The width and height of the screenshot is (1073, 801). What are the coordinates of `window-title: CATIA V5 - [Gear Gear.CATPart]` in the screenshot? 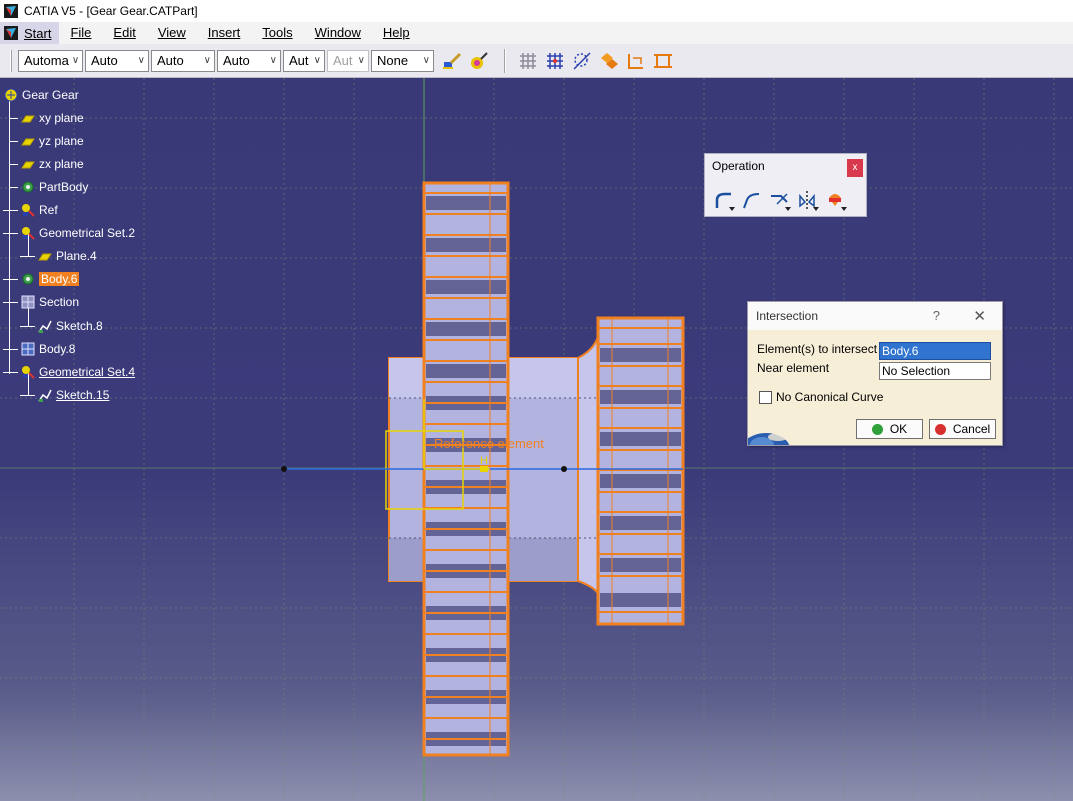 It's located at (111, 11).